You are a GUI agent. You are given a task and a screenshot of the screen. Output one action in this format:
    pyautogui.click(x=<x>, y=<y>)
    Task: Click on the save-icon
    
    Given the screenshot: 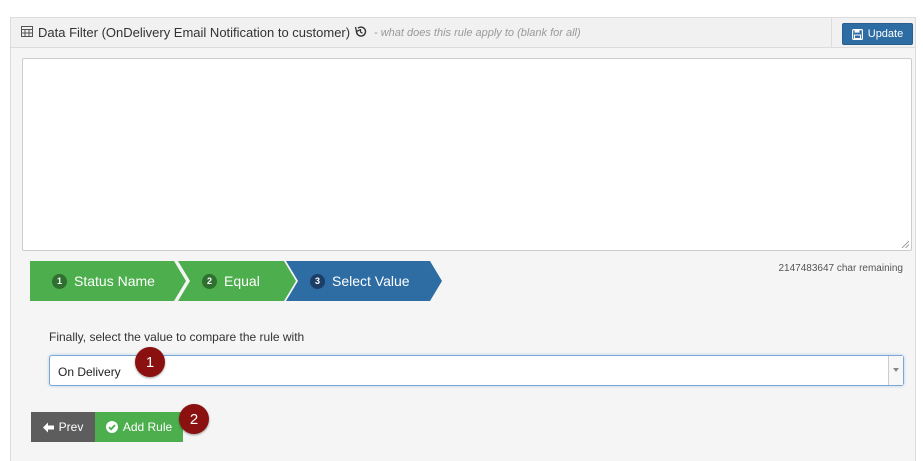 What is the action you would take?
    pyautogui.click(x=857, y=34)
    